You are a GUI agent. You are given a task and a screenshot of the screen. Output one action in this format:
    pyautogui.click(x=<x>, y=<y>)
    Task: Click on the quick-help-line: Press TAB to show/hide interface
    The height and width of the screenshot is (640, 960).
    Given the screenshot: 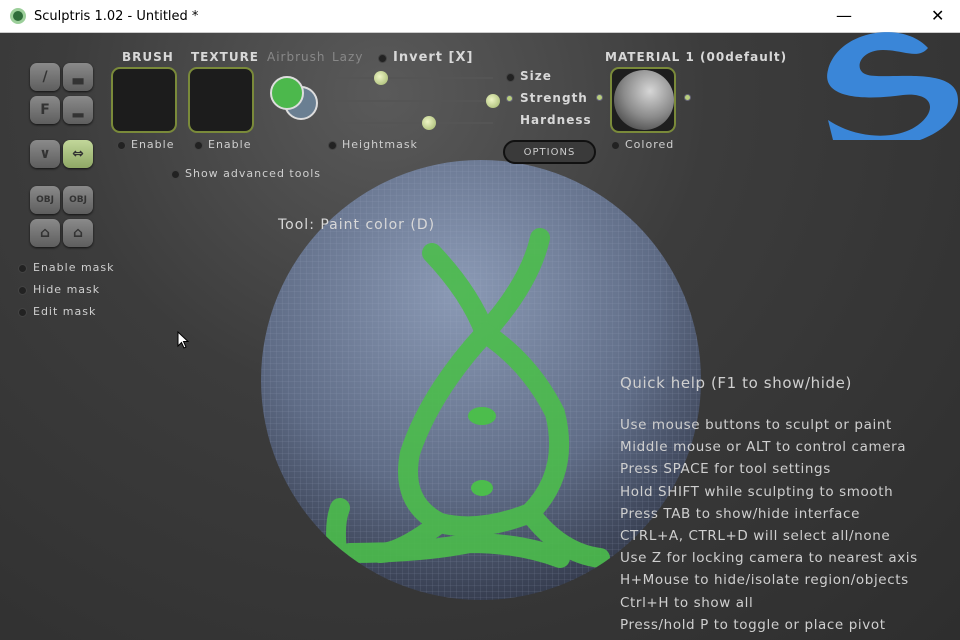 What is the action you would take?
    pyautogui.click(x=740, y=513)
    